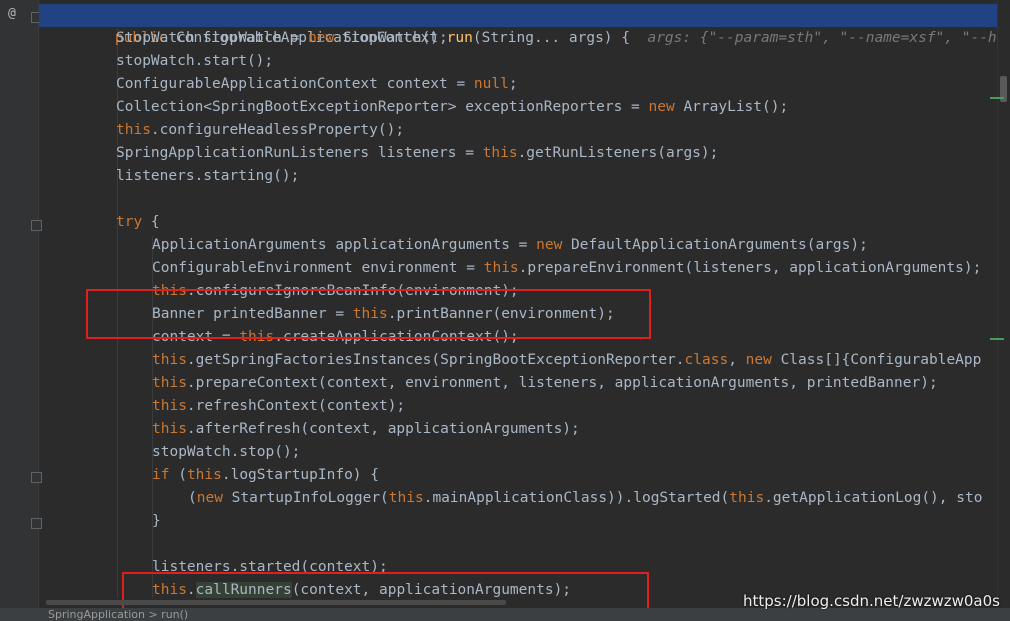 The height and width of the screenshot is (621, 1010). I want to click on code-line: }, so click(524, 521).